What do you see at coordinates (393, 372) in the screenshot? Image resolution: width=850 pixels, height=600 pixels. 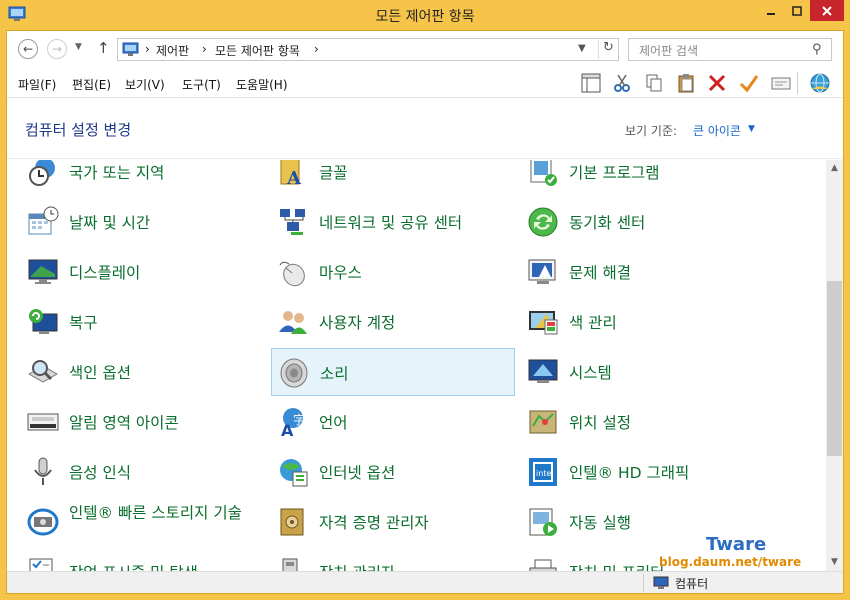 I see `item-sound: 소리` at bounding box center [393, 372].